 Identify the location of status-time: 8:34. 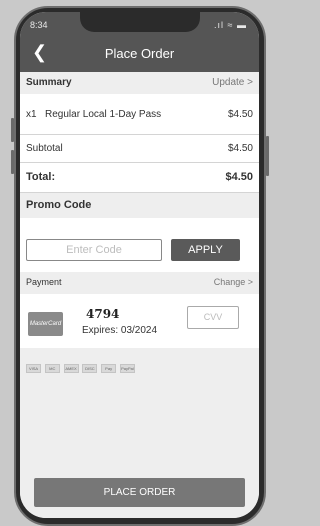
(39, 25).